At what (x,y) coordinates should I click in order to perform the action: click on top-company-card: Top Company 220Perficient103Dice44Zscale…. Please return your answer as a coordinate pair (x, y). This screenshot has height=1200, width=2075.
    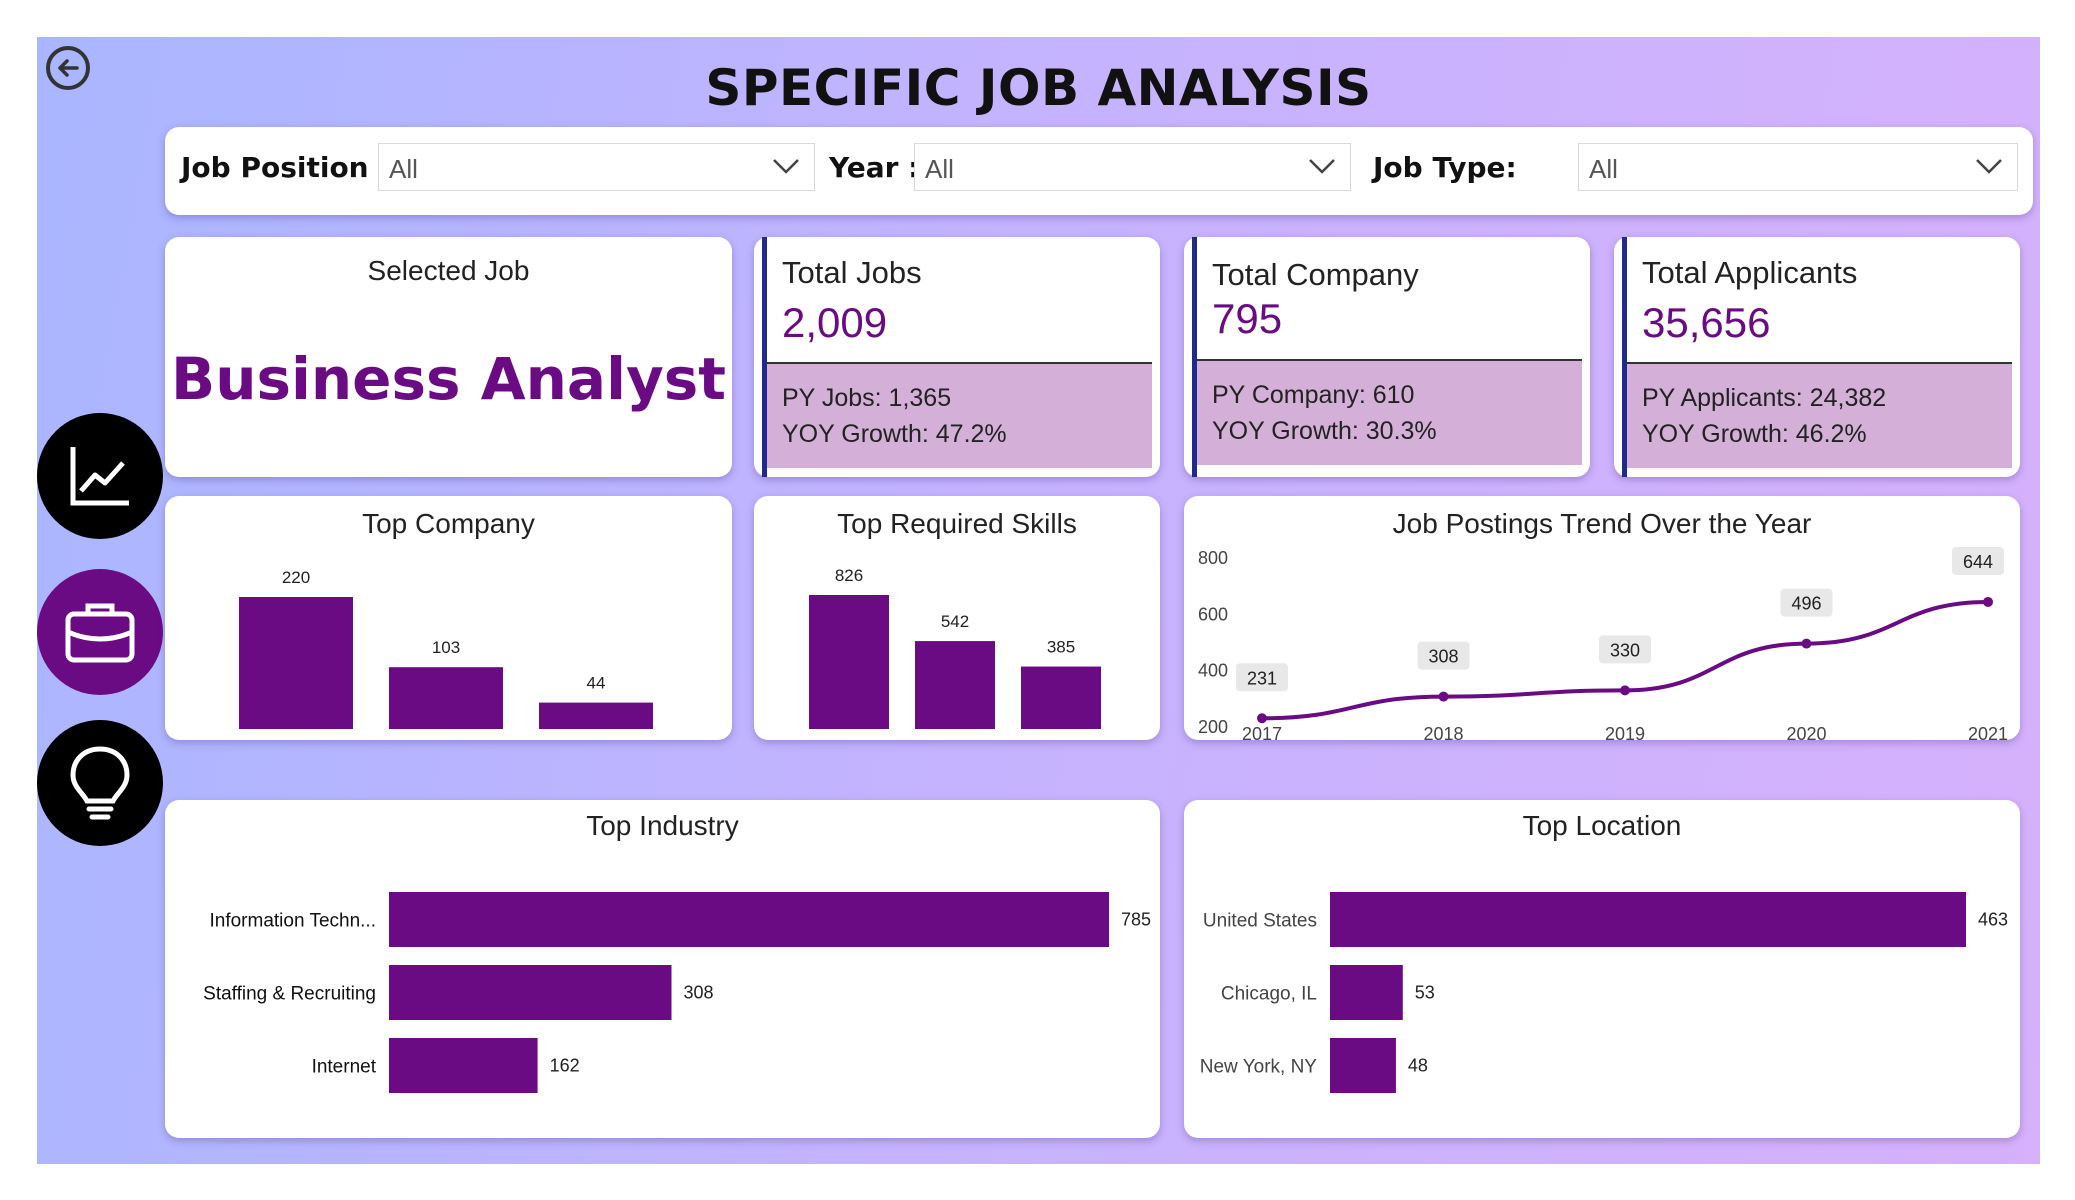
    Looking at the image, I should click on (448, 618).